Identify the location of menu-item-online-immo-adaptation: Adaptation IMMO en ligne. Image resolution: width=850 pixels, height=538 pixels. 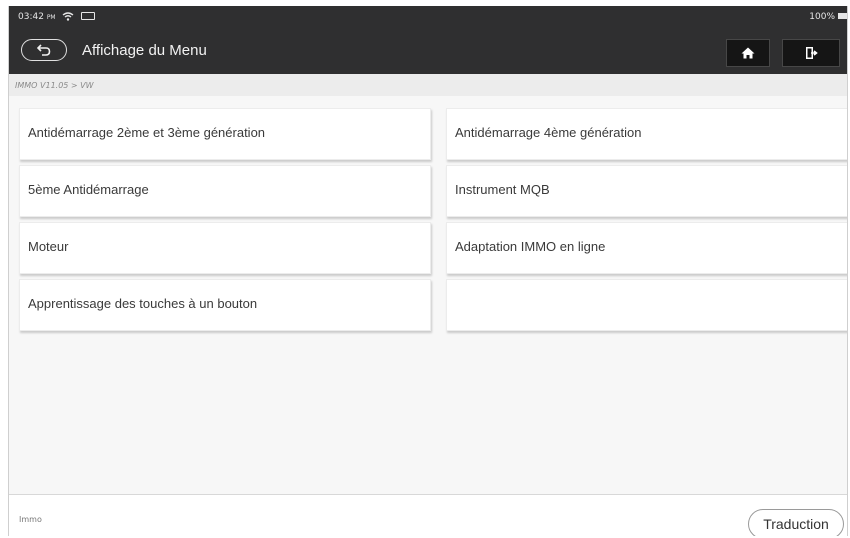
(646, 248).